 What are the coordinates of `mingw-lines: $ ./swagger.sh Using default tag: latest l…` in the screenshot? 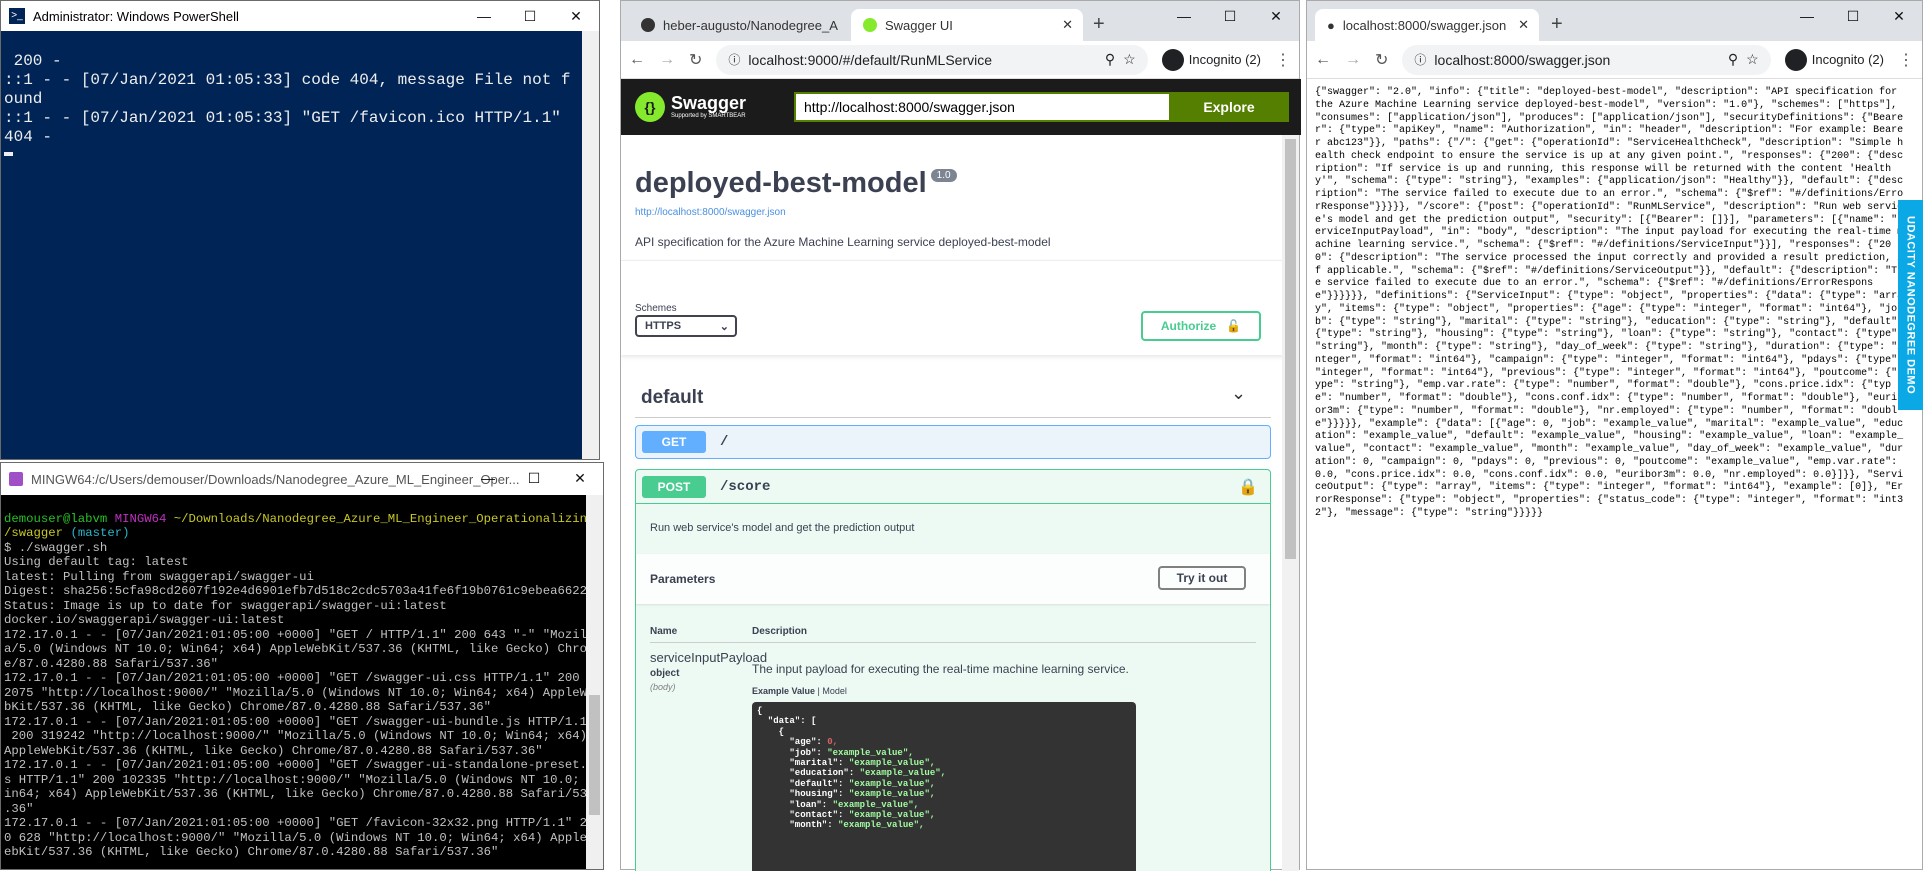 It's located at (302, 700).